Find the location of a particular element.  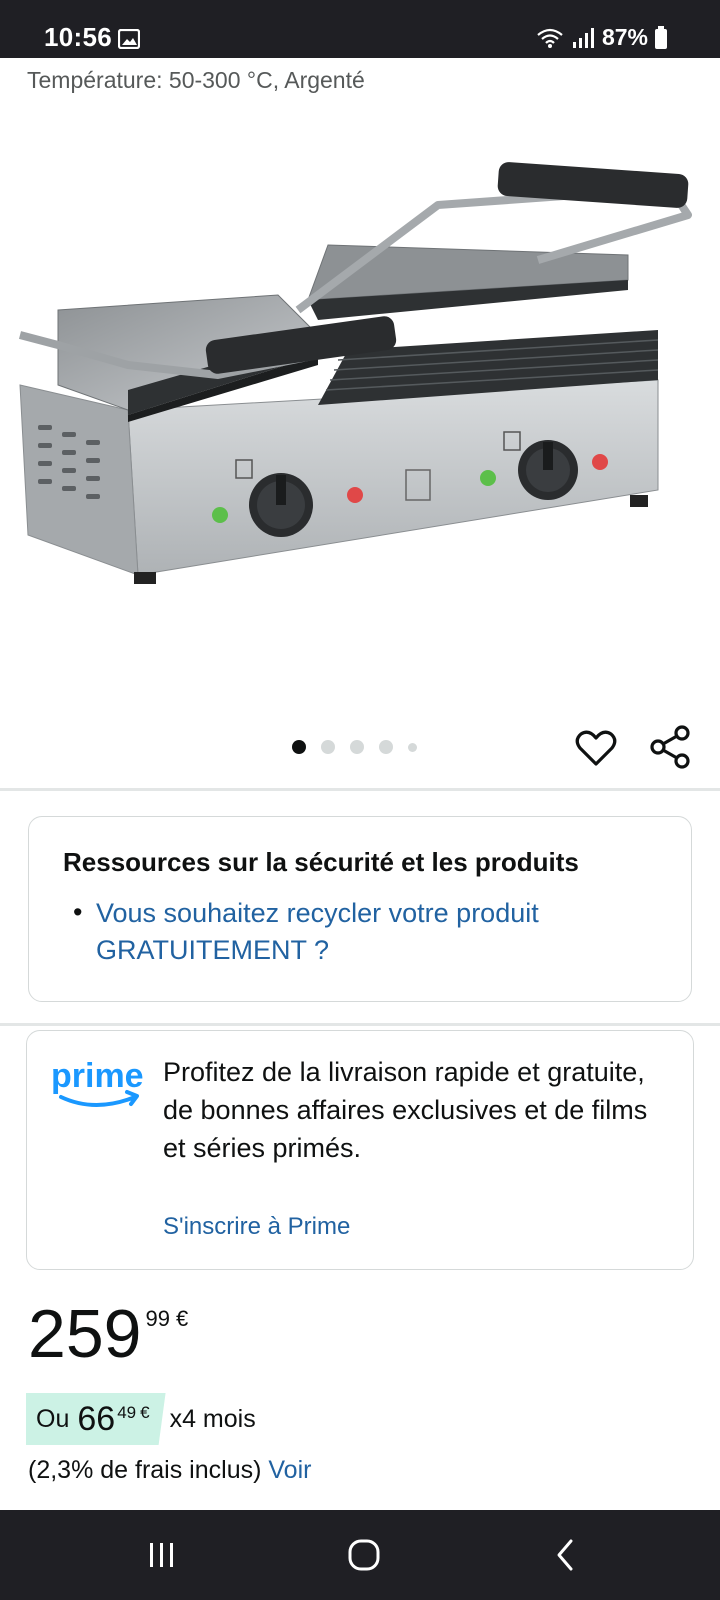

fees-details-link: Voir is located at coordinates (289, 1470).